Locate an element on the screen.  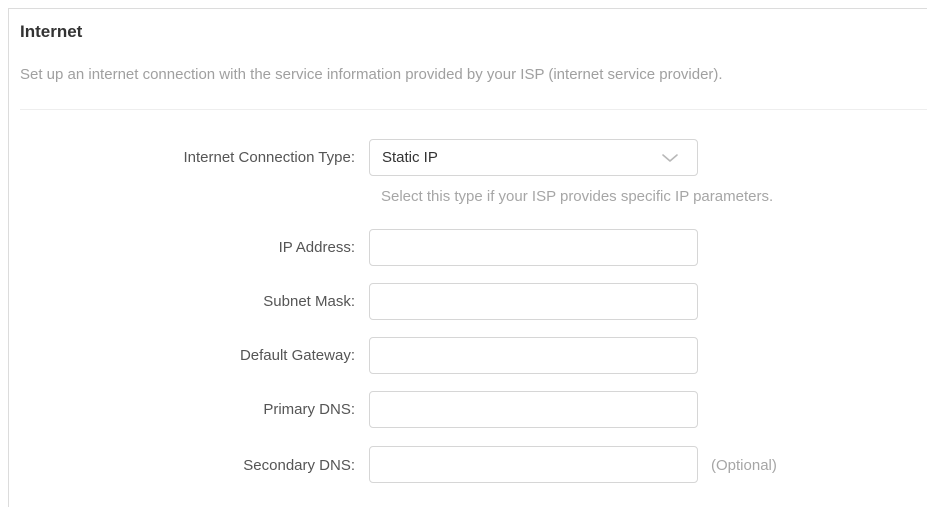
chevron-down-icon is located at coordinates (670, 158).